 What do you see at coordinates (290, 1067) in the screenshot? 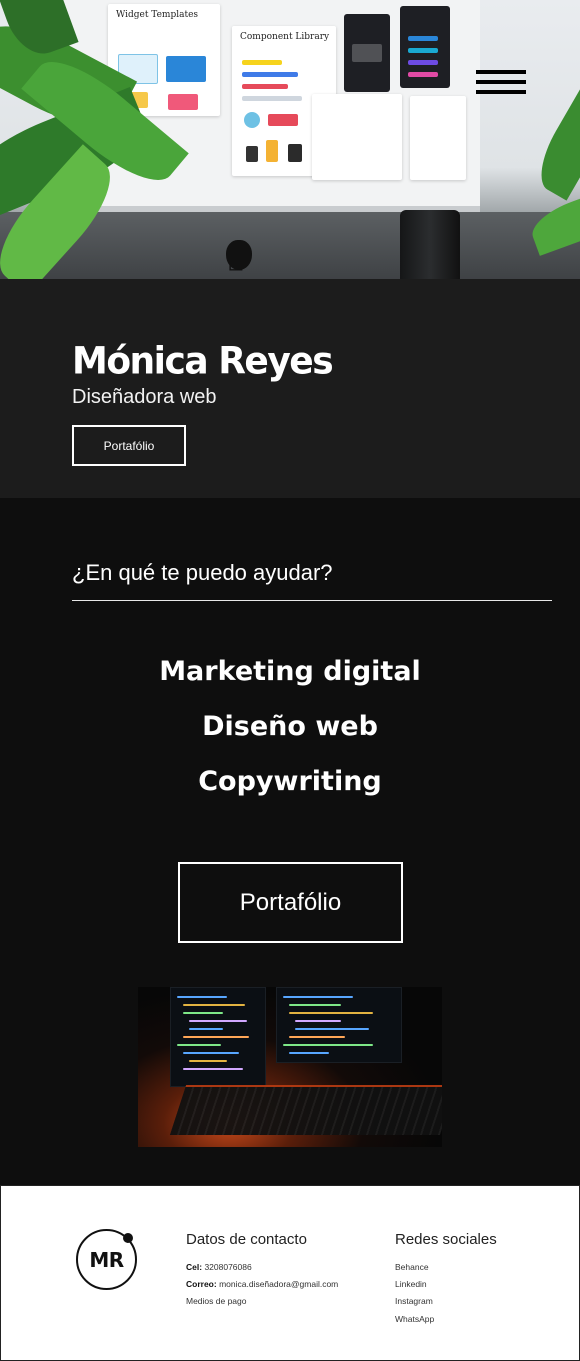
I see `code-monitors-photo` at bounding box center [290, 1067].